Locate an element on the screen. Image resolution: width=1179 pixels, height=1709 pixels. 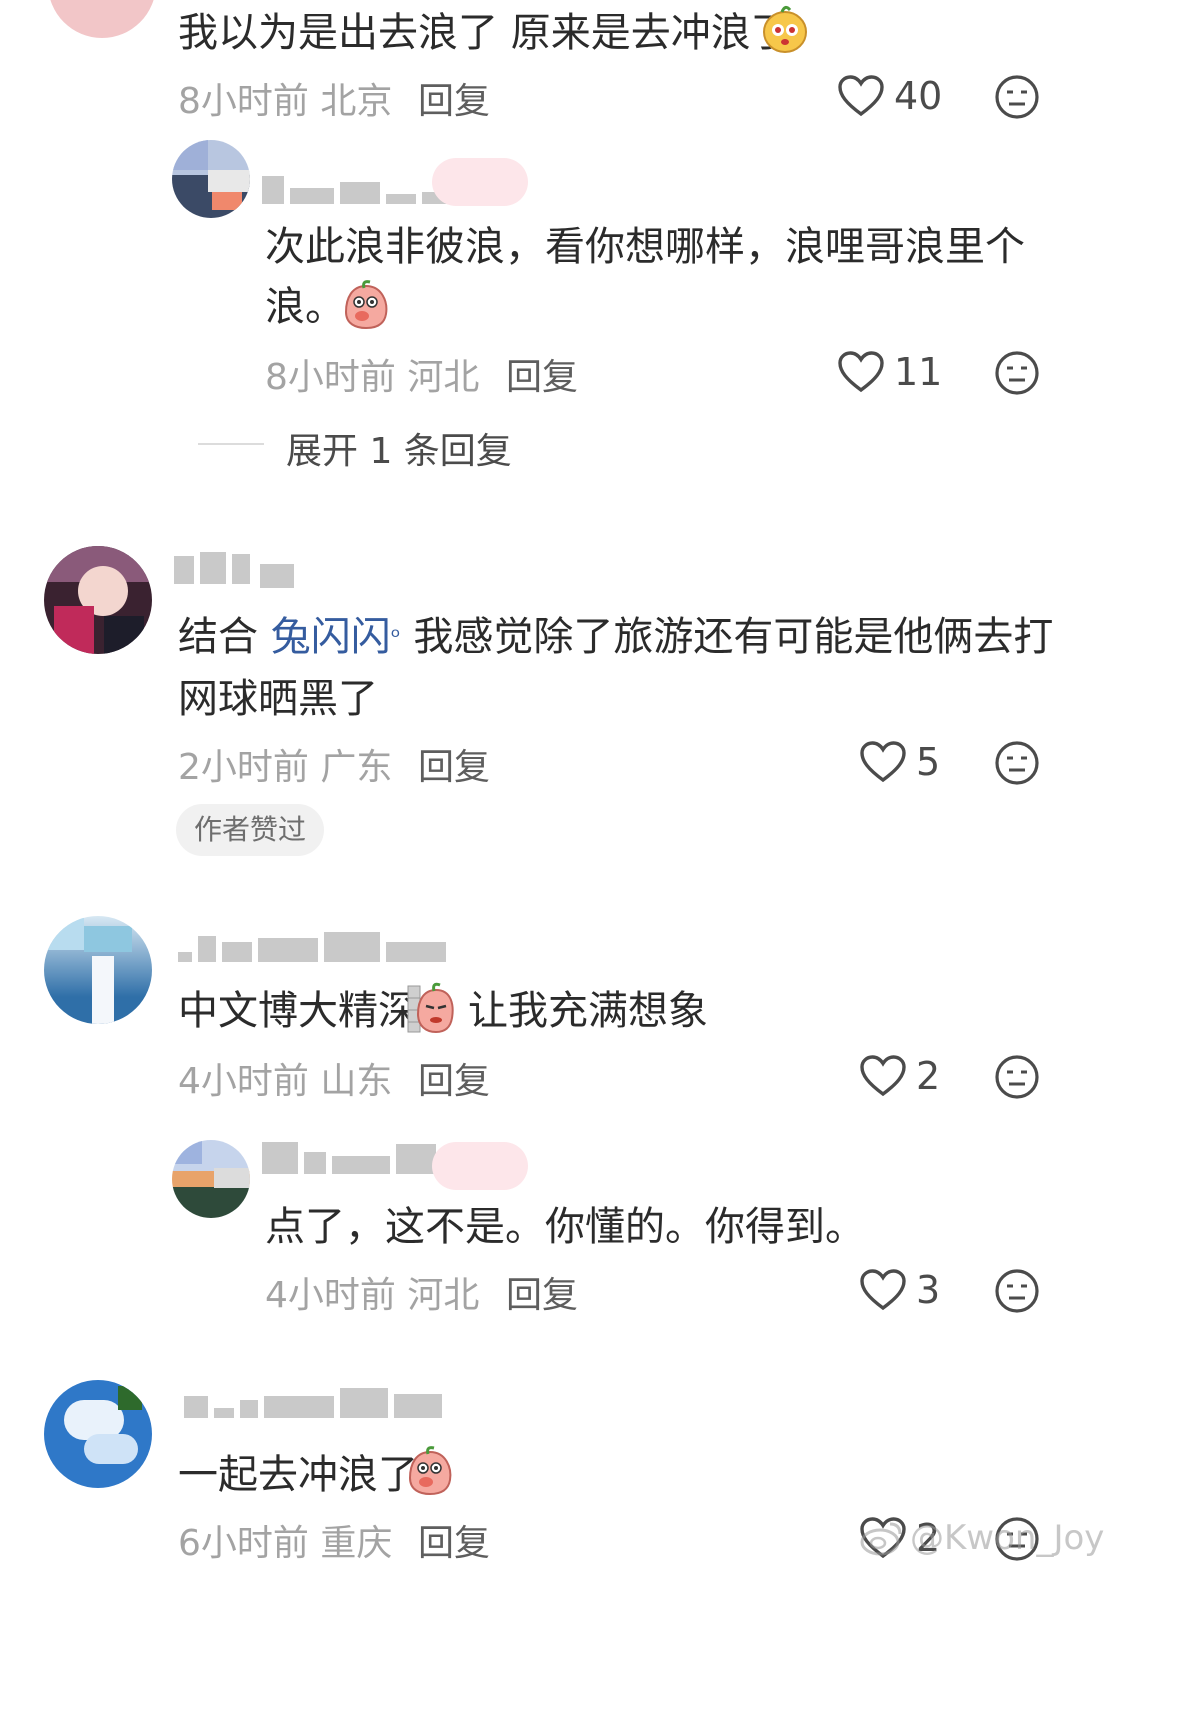
like-button: 5 is located at coordinates (900, 762).